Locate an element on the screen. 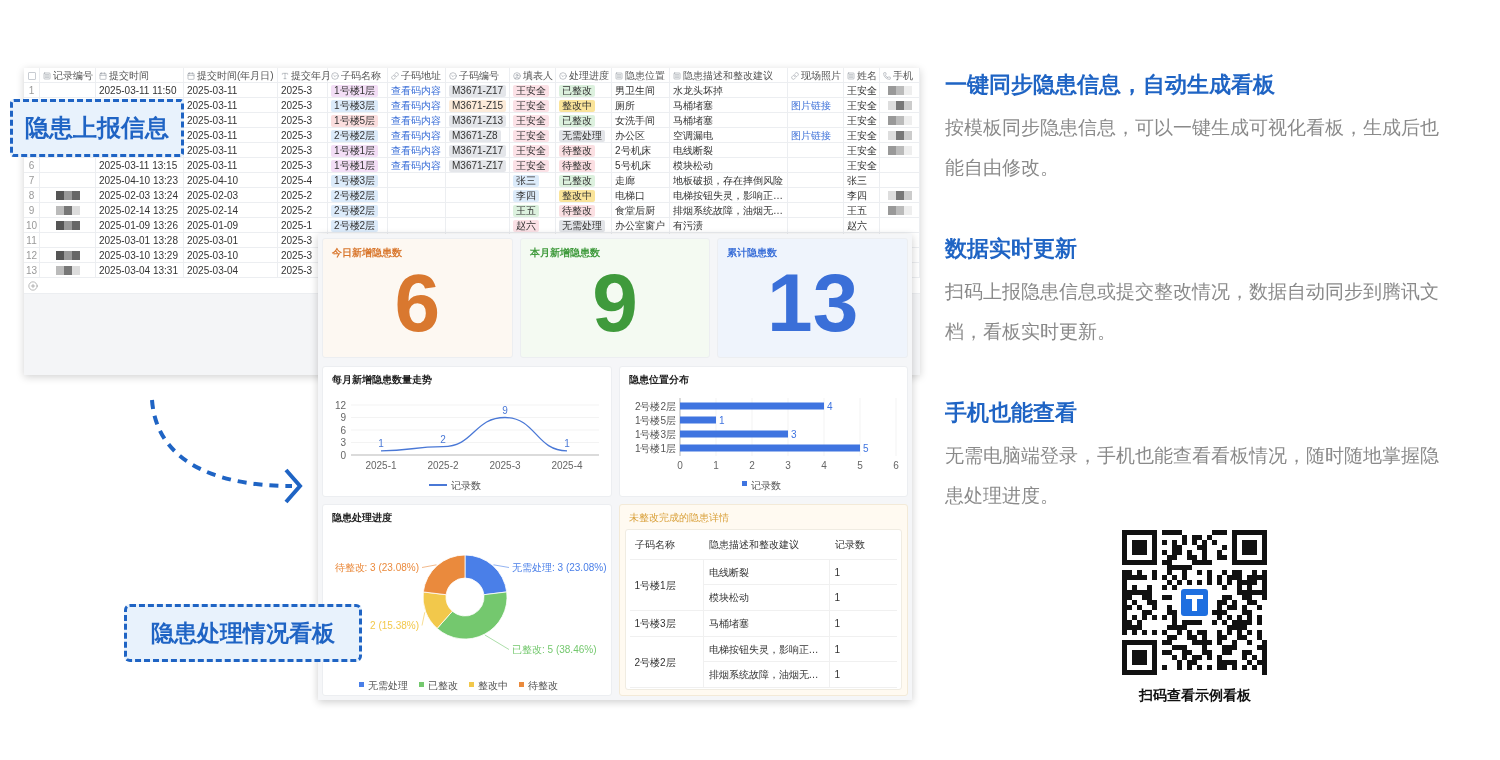 The height and width of the screenshot is (760, 1500). axis-label: 1 is located at coordinates (715, 465).